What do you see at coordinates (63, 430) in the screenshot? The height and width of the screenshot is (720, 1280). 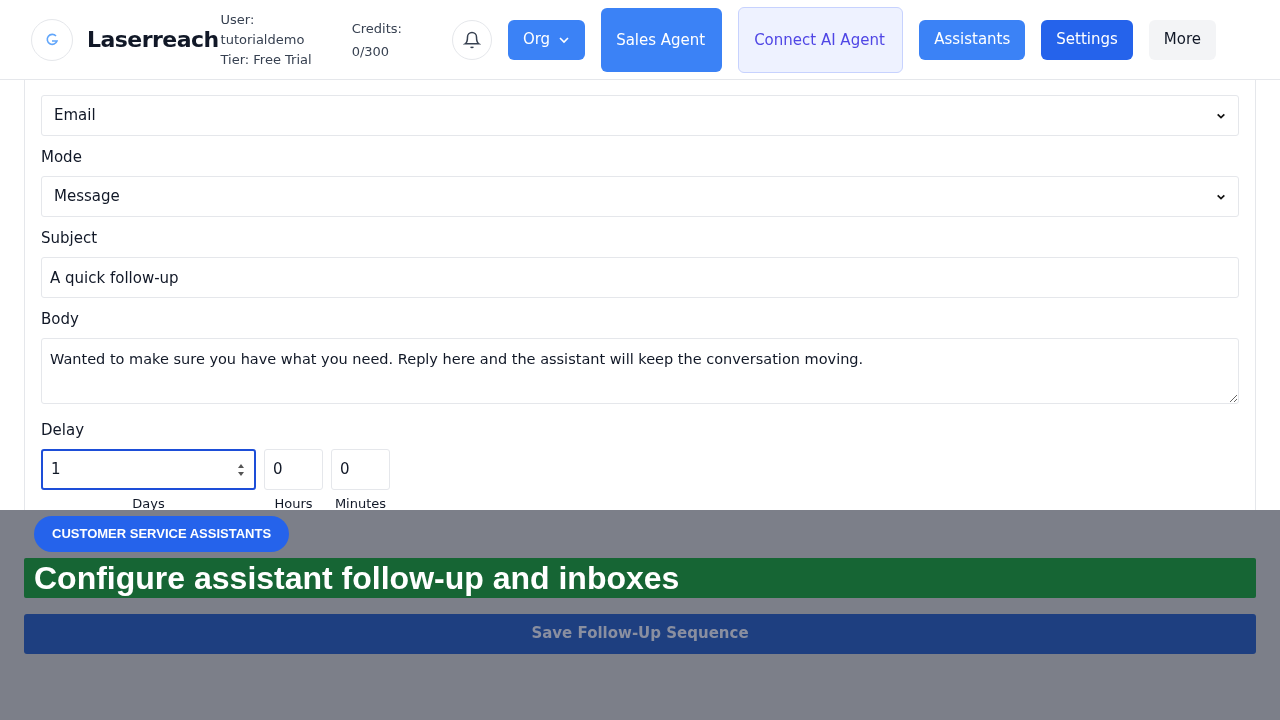 I see `field-label: Delay` at bounding box center [63, 430].